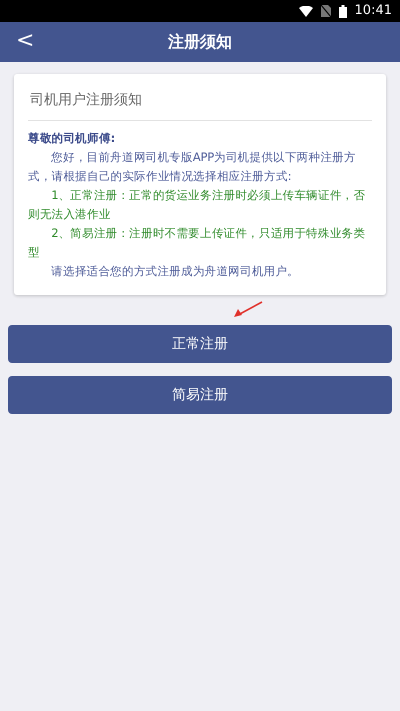 This screenshot has width=400, height=711. Describe the element at coordinates (200, 395) in the screenshot. I see `register-button: 简易注册` at that location.